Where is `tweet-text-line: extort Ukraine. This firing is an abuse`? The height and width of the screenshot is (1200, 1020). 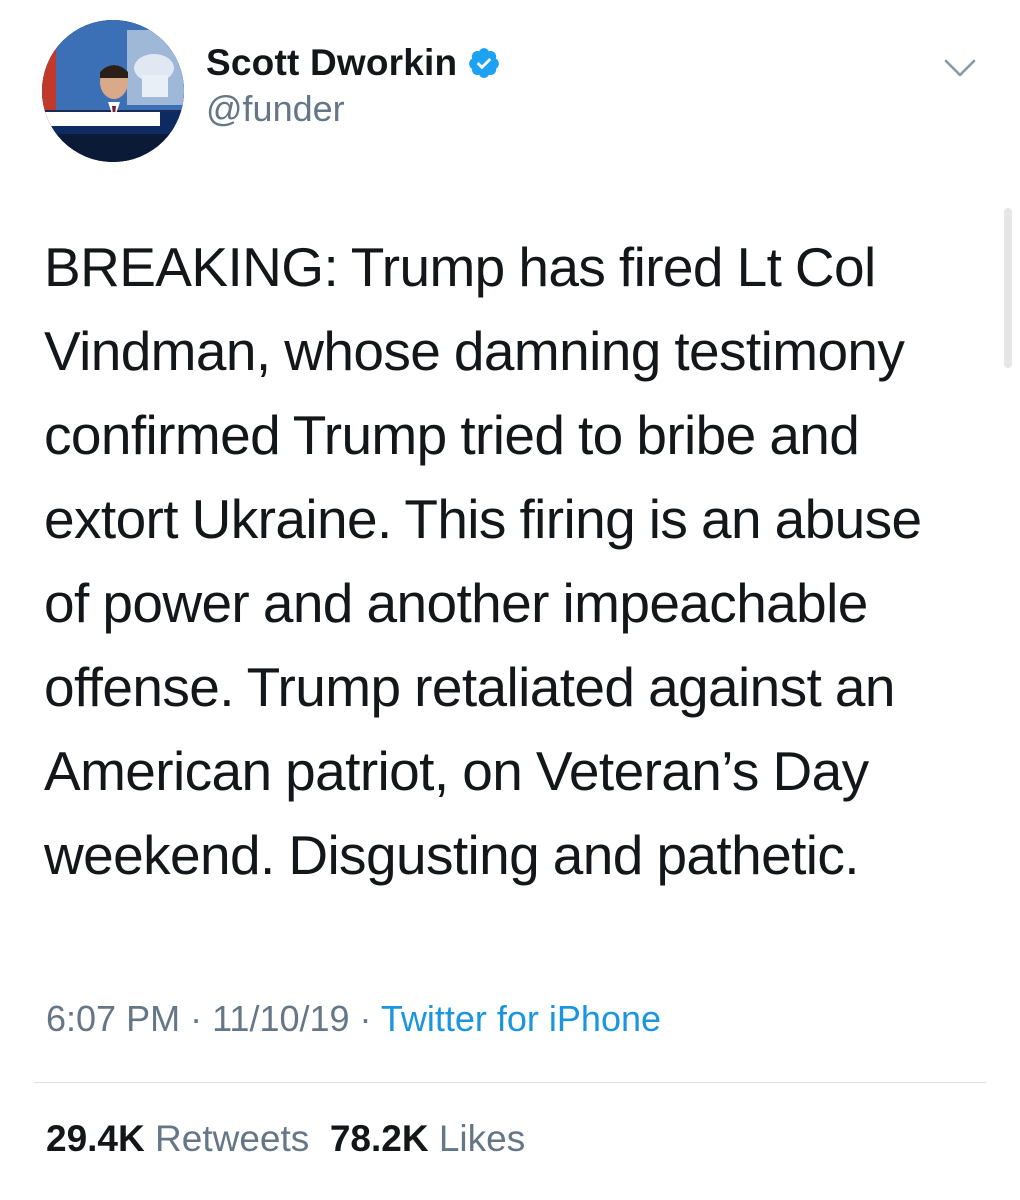 tweet-text-line: extort Ukraine. This firing is an abuse is located at coordinates (483, 519).